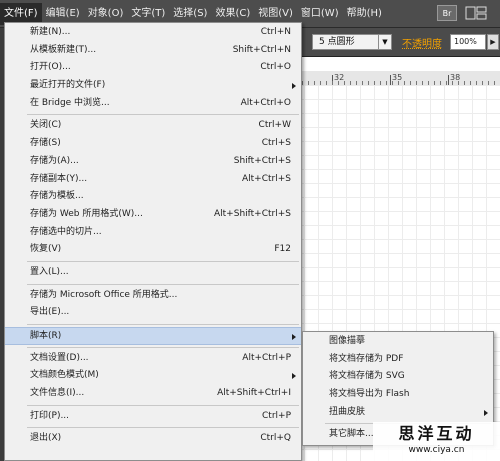 The width and height of the screenshot is (500, 461). What do you see at coordinates (364, 14) in the screenshot?
I see `menubar-item-8: 帮助(H)` at bounding box center [364, 14].